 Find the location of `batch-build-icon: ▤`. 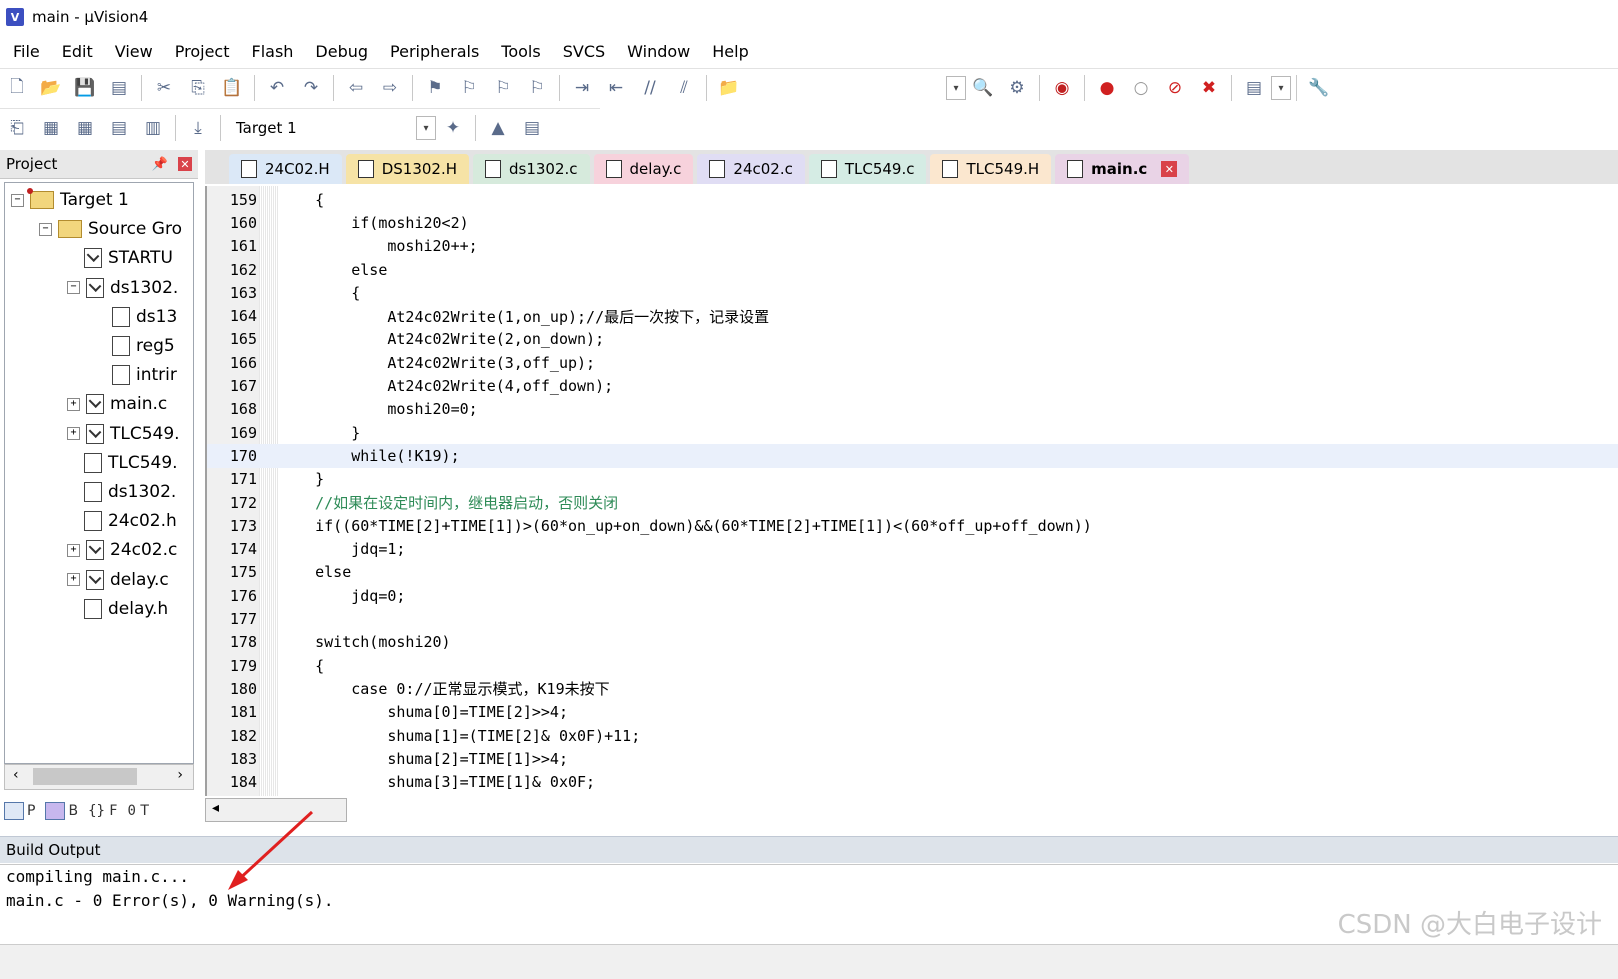

batch-build-icon: ▤ is located at coordinates (119, 128).